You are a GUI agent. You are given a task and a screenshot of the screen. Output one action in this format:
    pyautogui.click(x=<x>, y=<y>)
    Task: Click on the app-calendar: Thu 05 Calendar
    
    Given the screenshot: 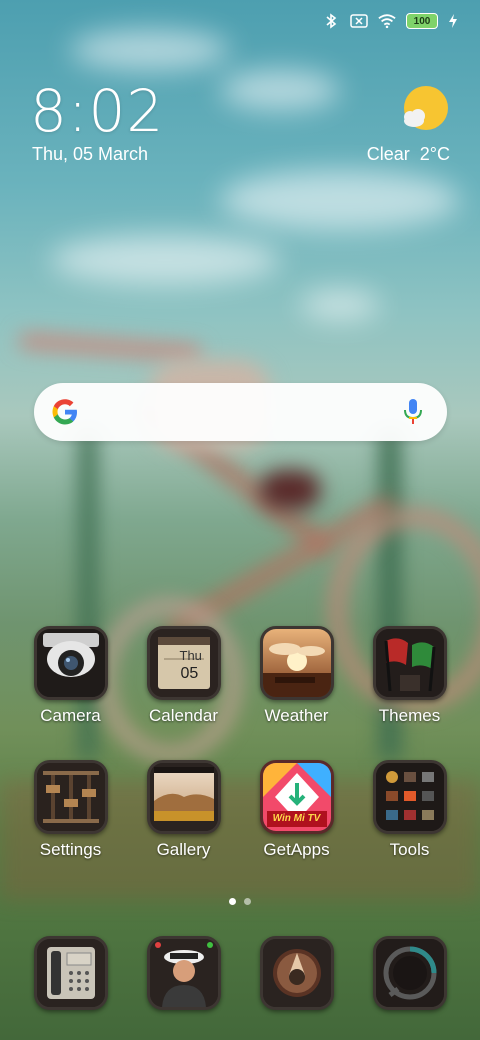 What is the action you would take?
    pyautogui.click(x=183, y=676)
    